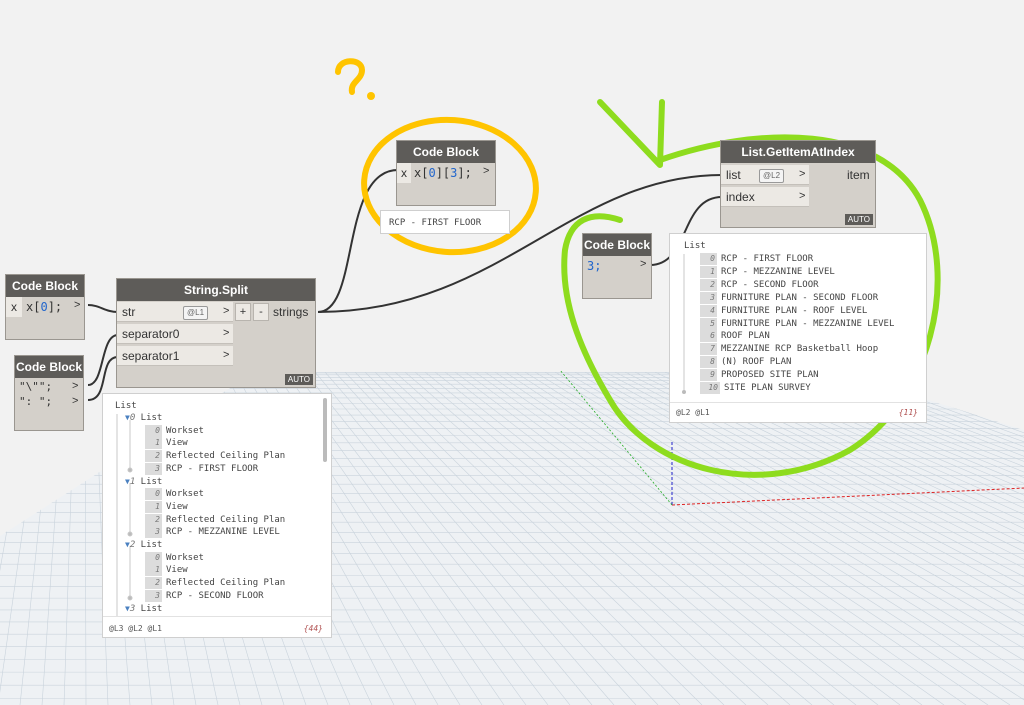 The image size is (1024, 705). I want to click on list-item: 3 FURNITURE PLAN - SECOND FLOOR, so click(789, 297).